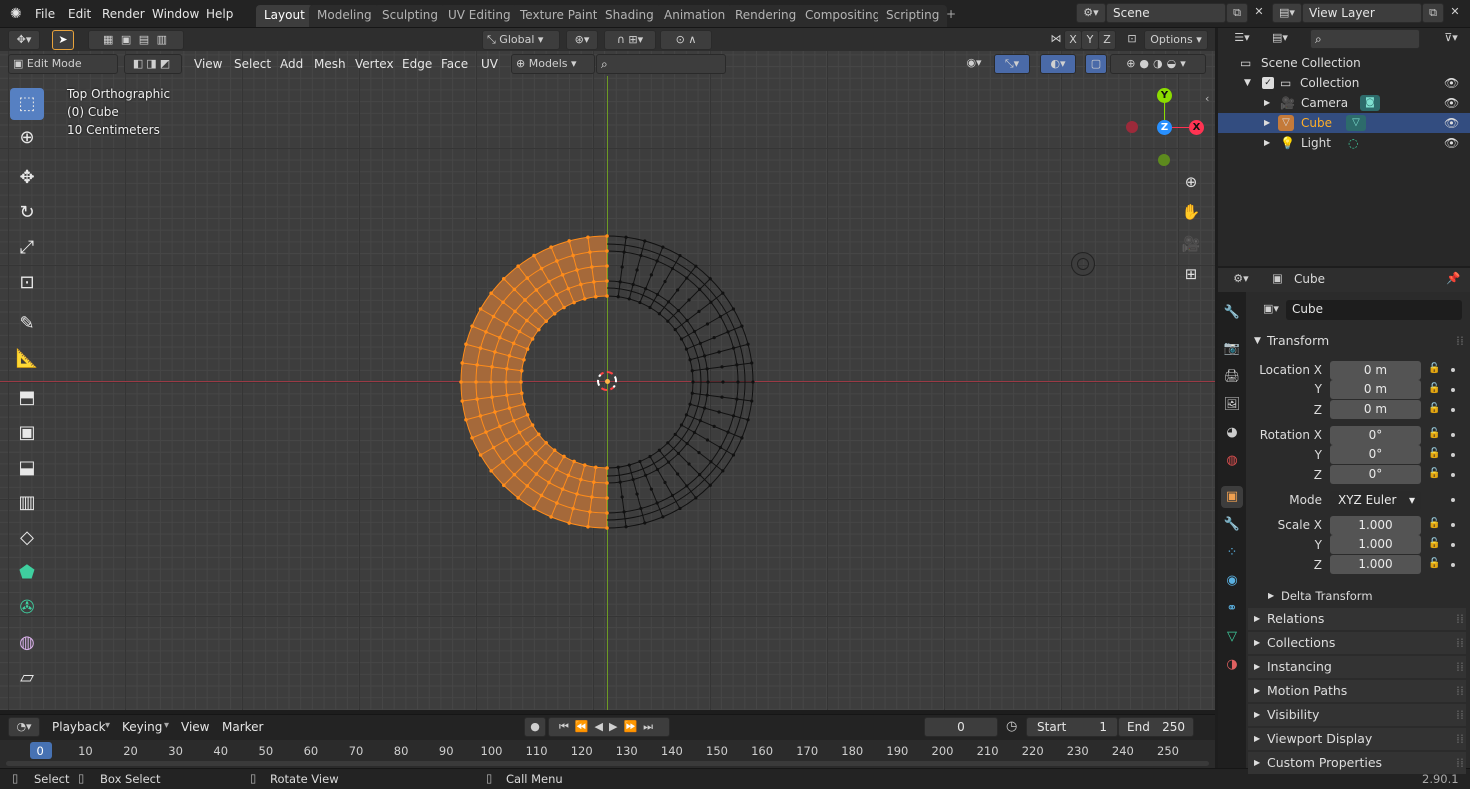 The height and width of the screenshot is (789, 1470). I want to click on display-mode-icon: ▤▾, so click(1280, 39).